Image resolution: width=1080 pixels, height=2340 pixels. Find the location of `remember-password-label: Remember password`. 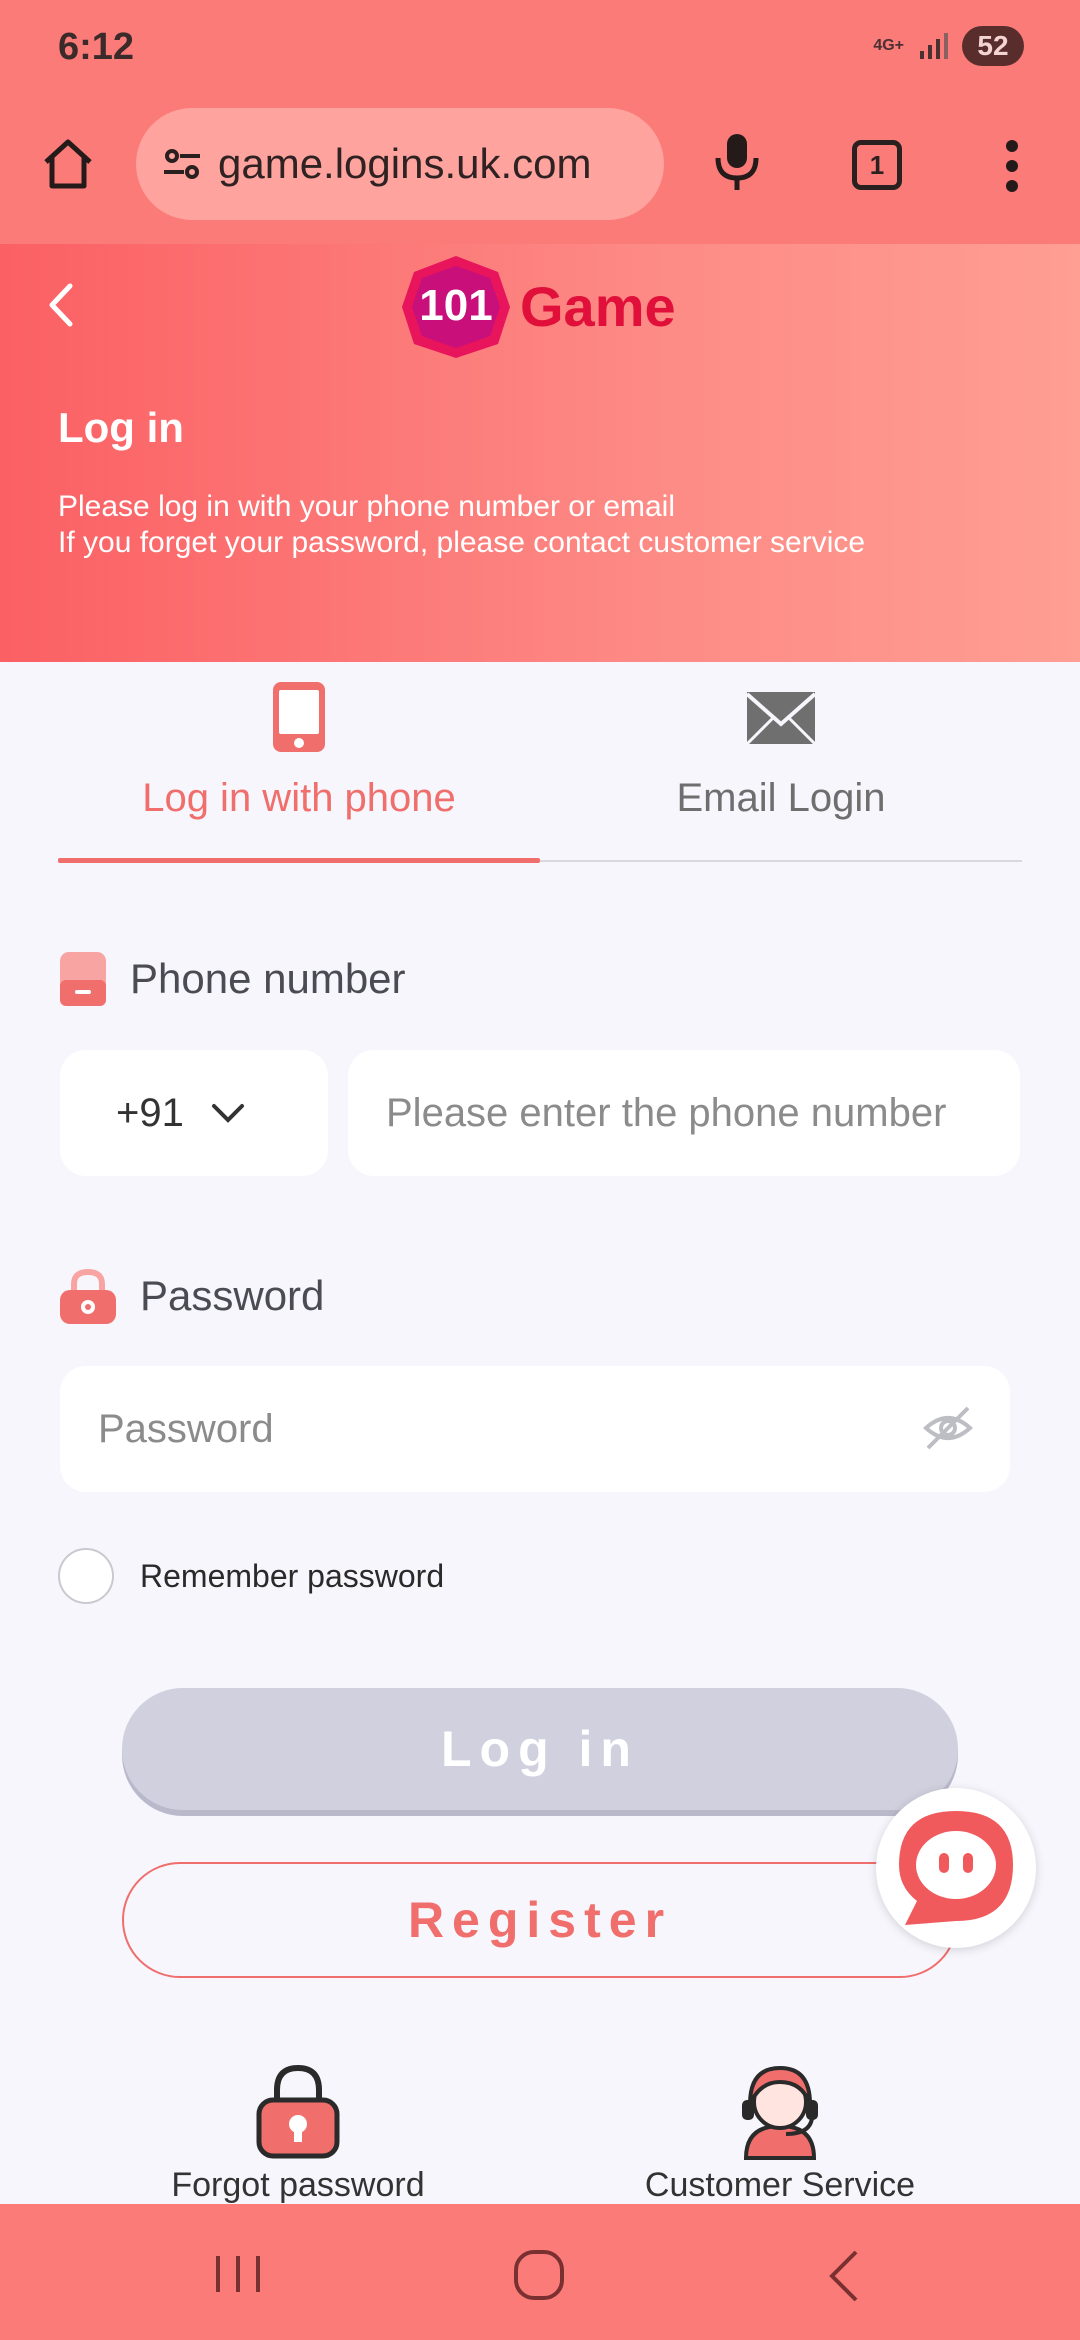

remember-password-label: Remember password is located at coordinates (292, 1575).